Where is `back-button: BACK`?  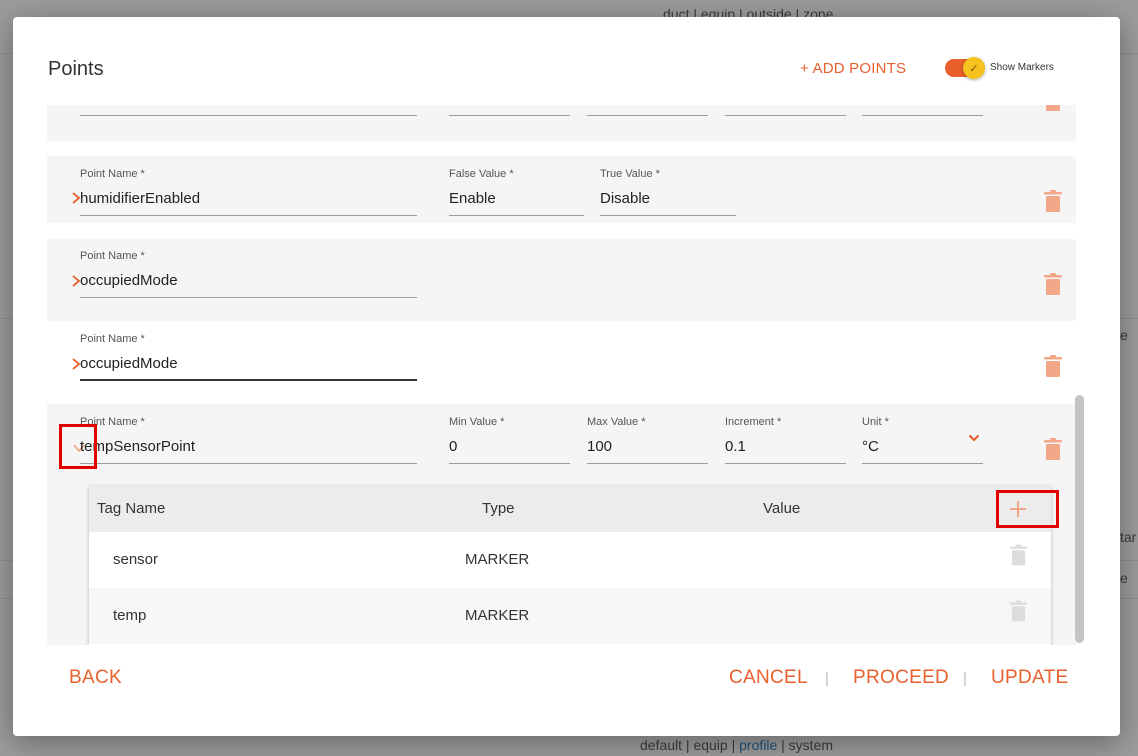
back-button: BACK is located at coordinates (95, 678).